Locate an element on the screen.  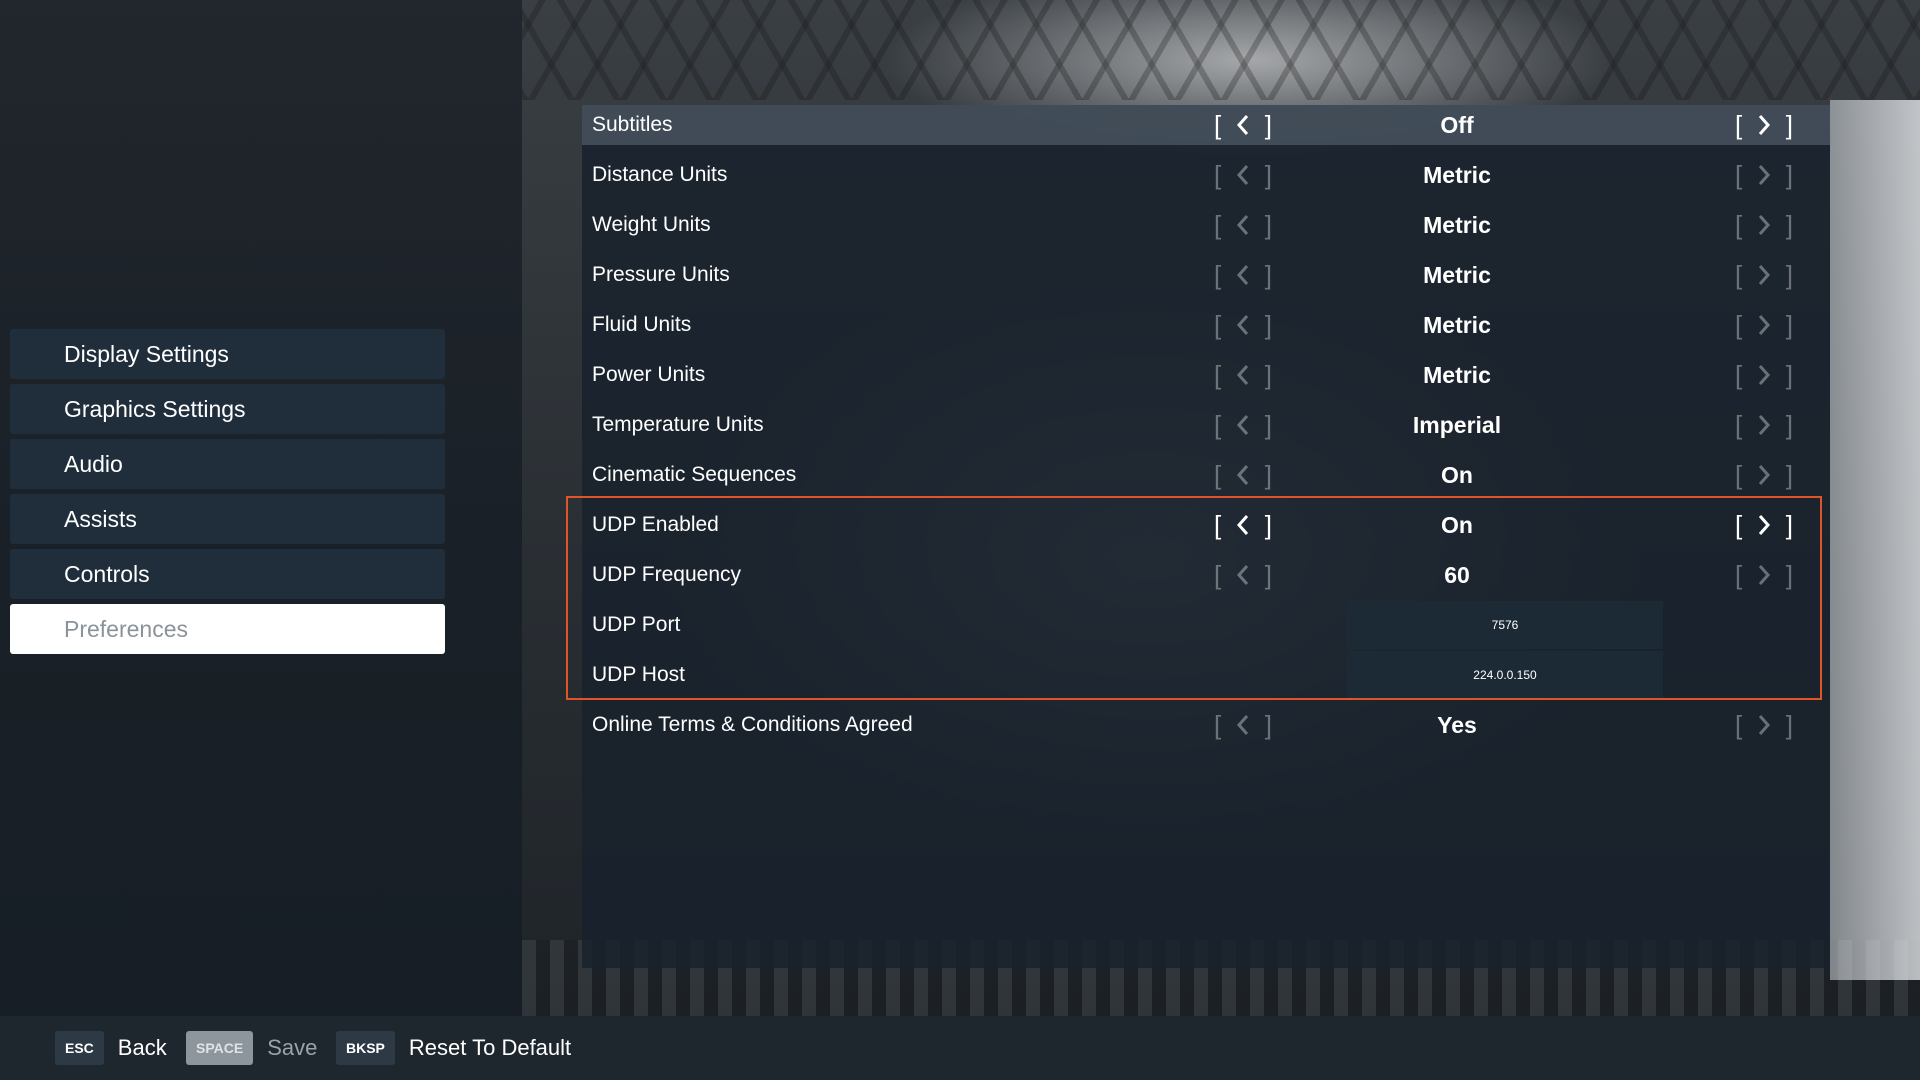
setting-label: Distance Units is located at coordinates (660, 174).